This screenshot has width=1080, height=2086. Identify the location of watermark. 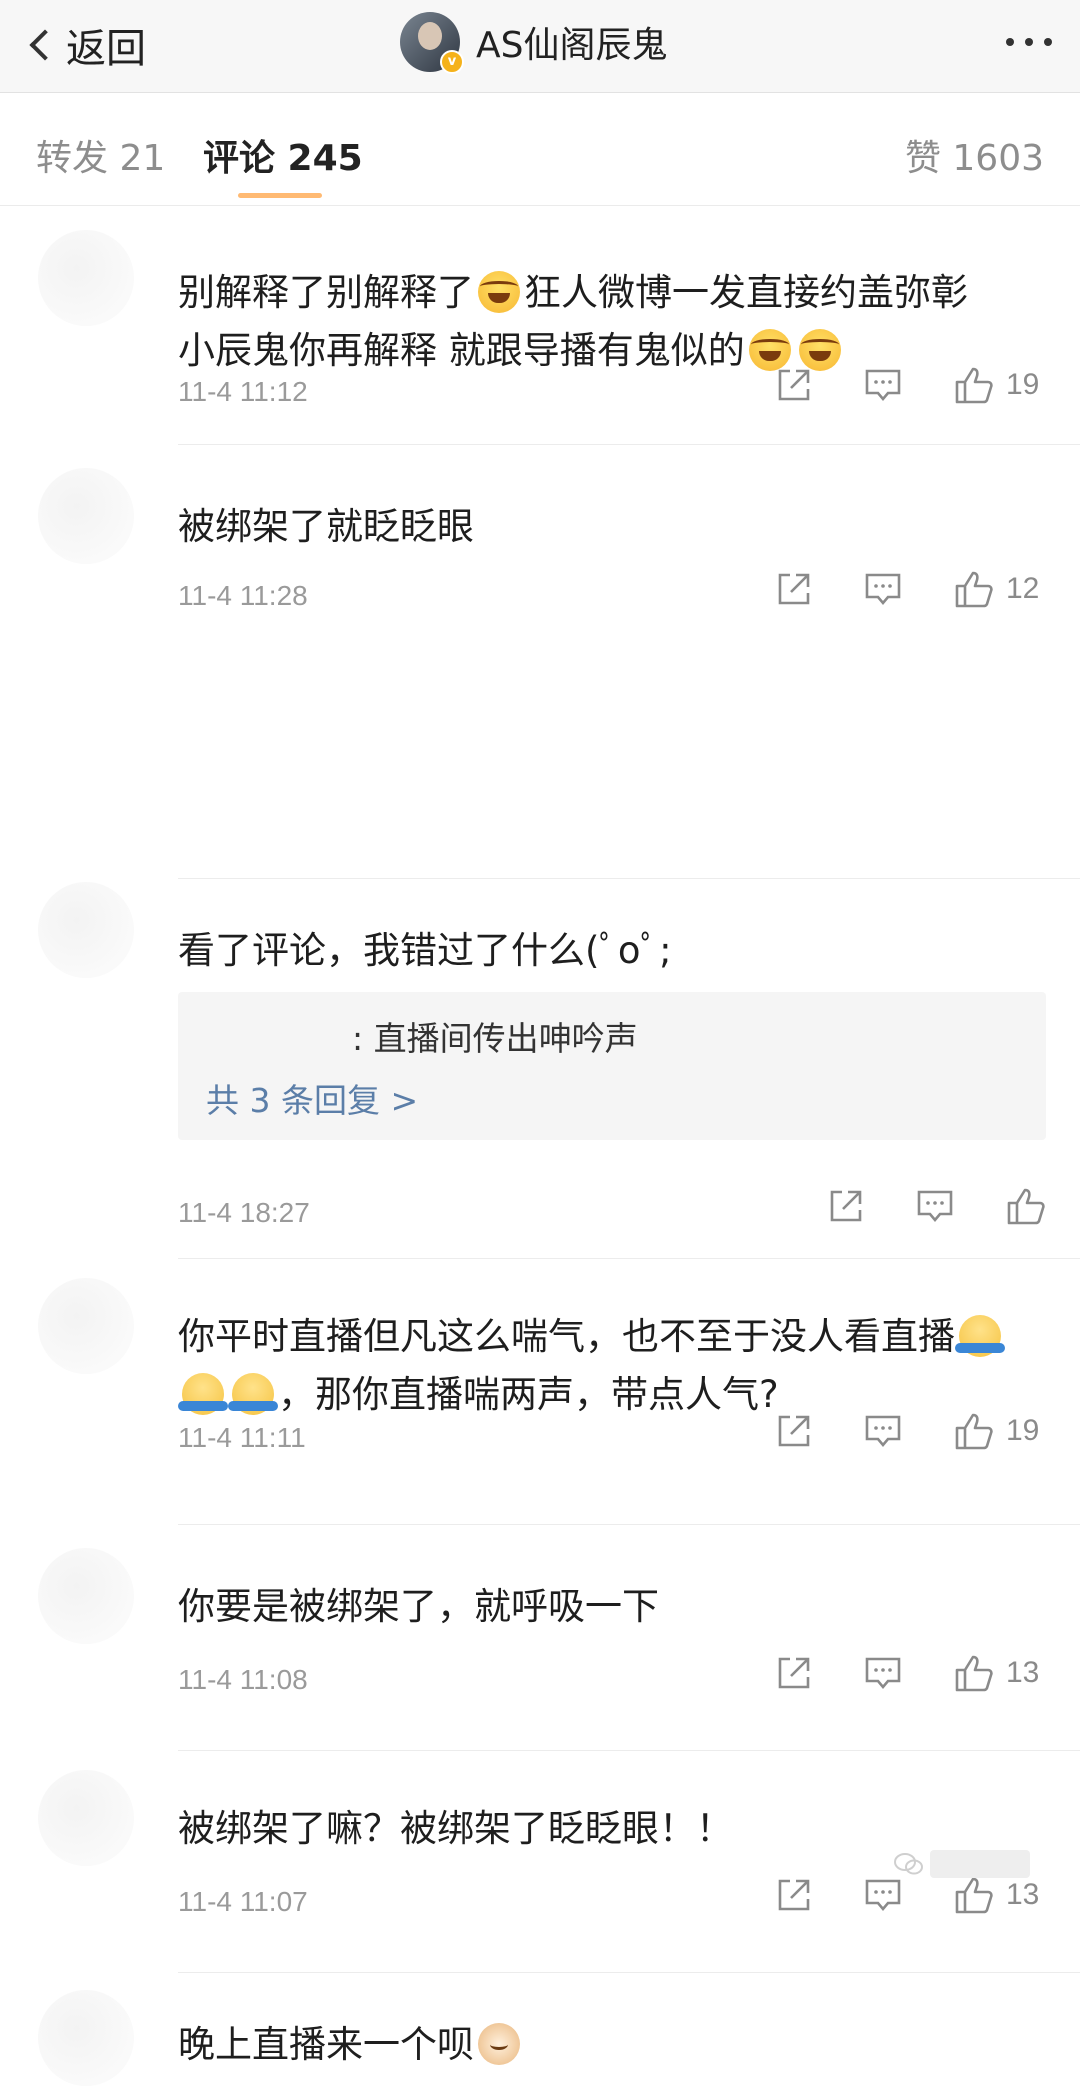
(962, 1864).